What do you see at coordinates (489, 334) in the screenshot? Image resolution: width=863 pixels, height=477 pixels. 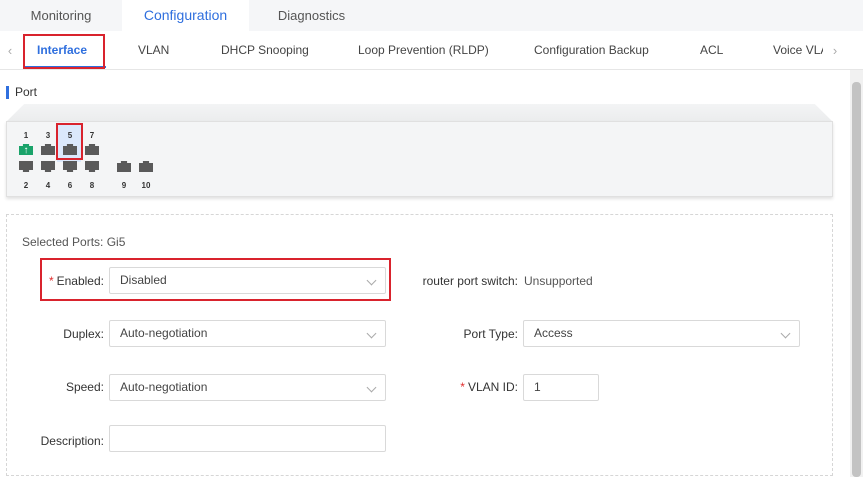 I see `port-type-label-text: Port Type` at bounding box center [489, 334].